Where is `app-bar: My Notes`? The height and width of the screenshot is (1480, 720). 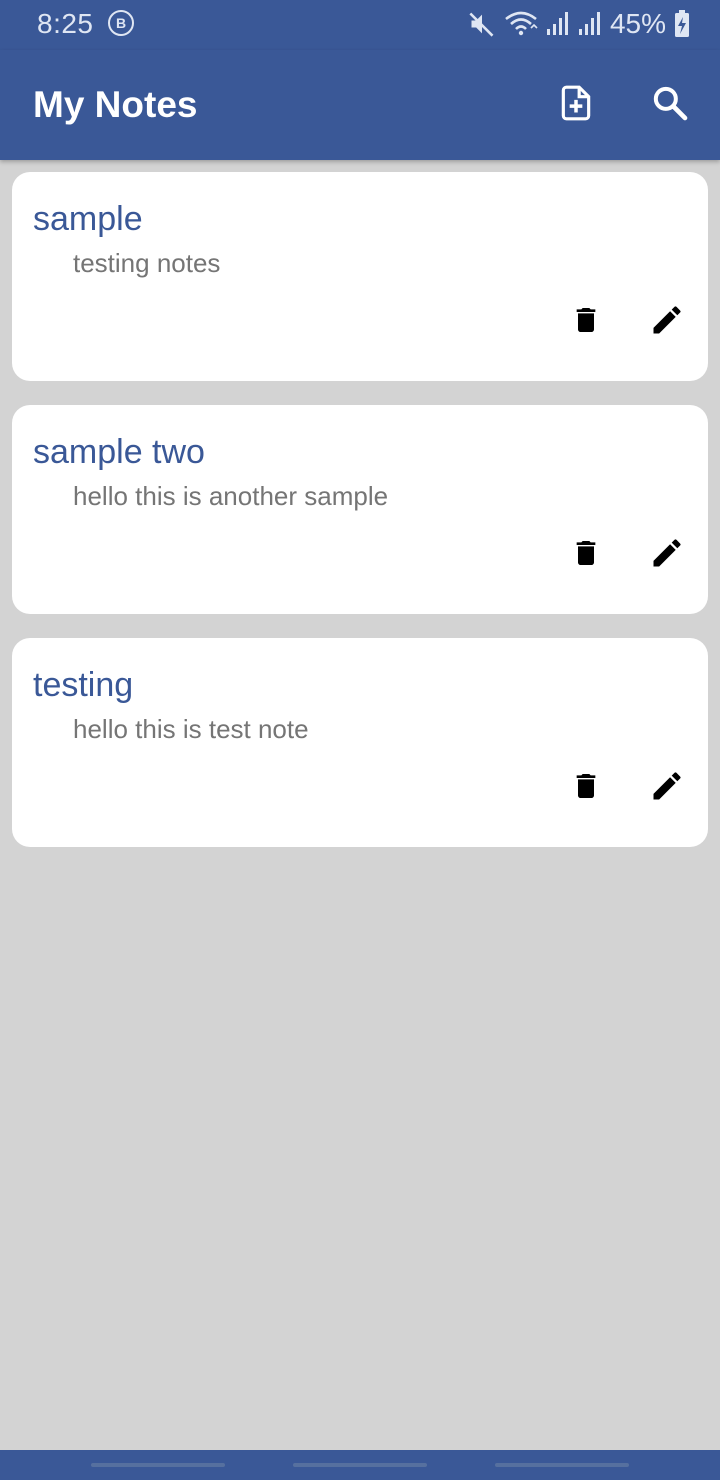 app-bar: My Notes is located at coordinates (360, 105).